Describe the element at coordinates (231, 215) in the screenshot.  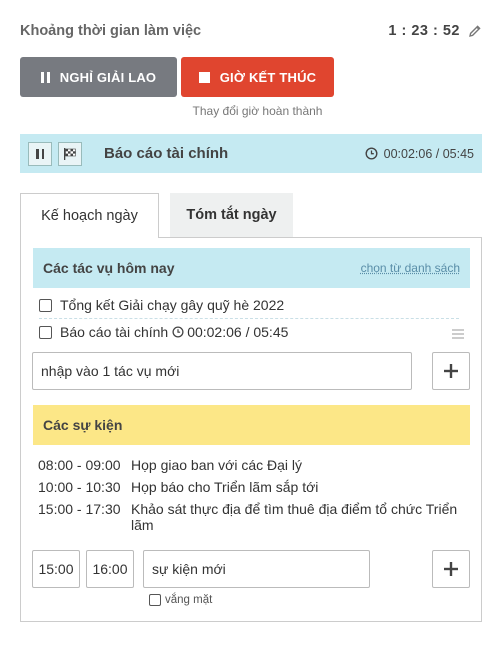
I see `tab-day-summary: Tóm tắt ngày` at that location.